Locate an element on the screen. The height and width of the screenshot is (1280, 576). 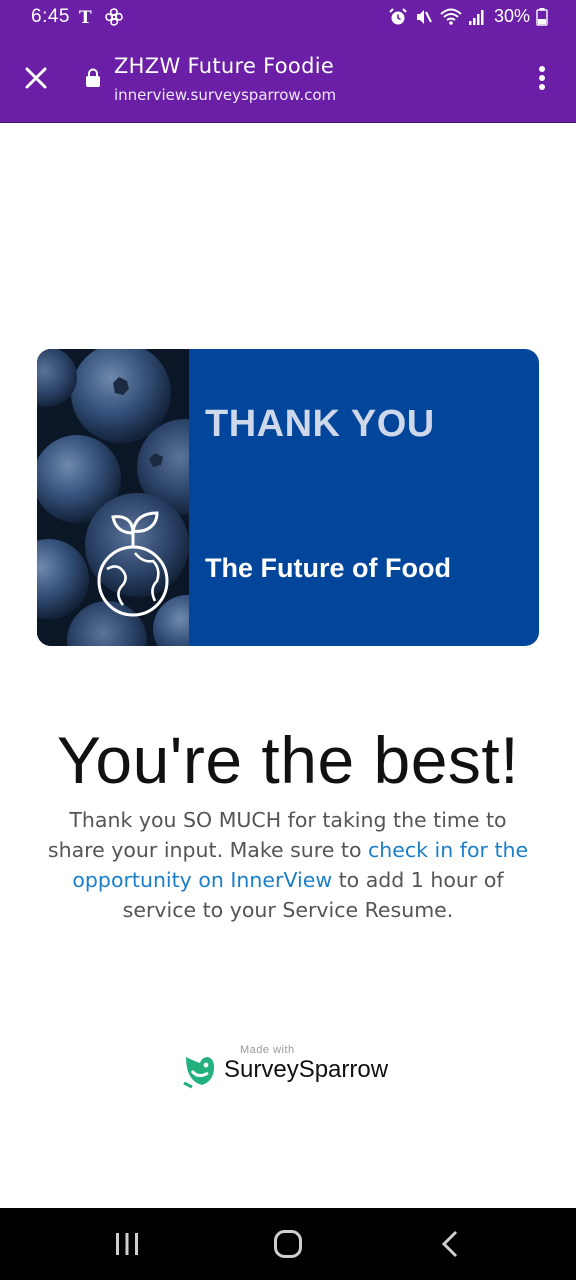
more-options-button is located at coordinates (542, 78).